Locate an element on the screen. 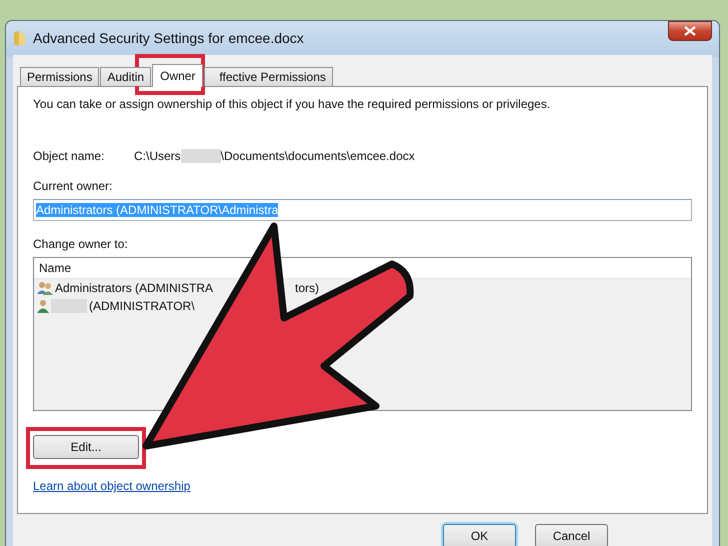 This screenshot has width=728, height=546. folder-icon is located at coordinates (20, 38).